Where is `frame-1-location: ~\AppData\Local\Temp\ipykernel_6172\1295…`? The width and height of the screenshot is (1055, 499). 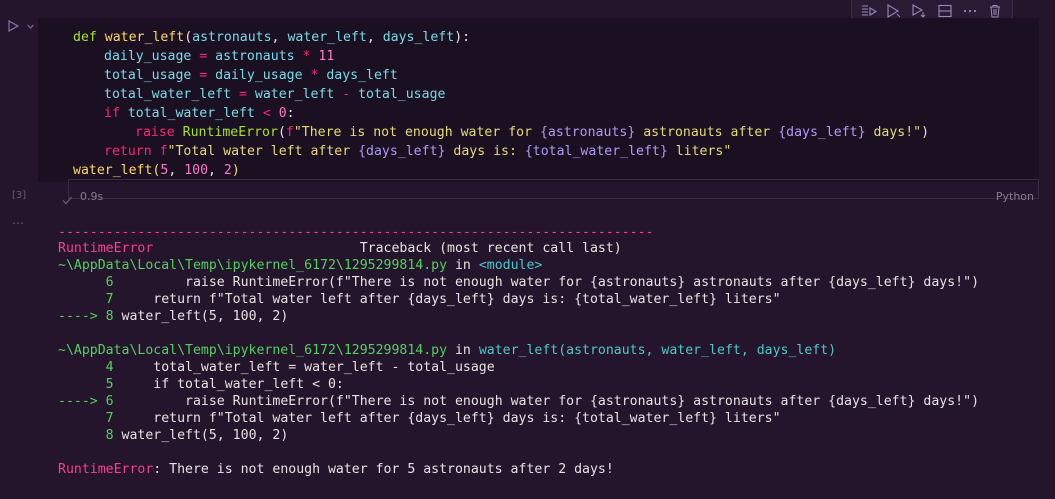
frame-1-location: ~\AppData\Local\Temp\ipykernel_6172\1295… is located at coordinates (300, 265).